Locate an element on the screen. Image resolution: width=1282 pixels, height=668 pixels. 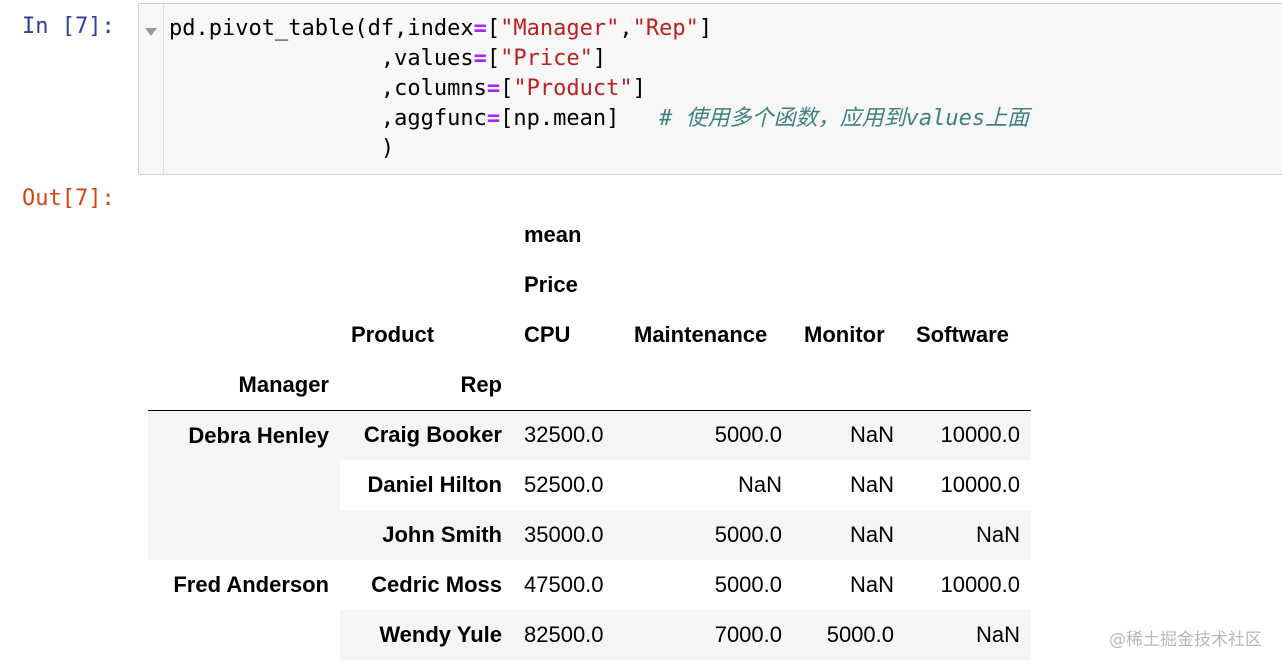
index-name-rep: Rep is located at coordinates (426, 385).